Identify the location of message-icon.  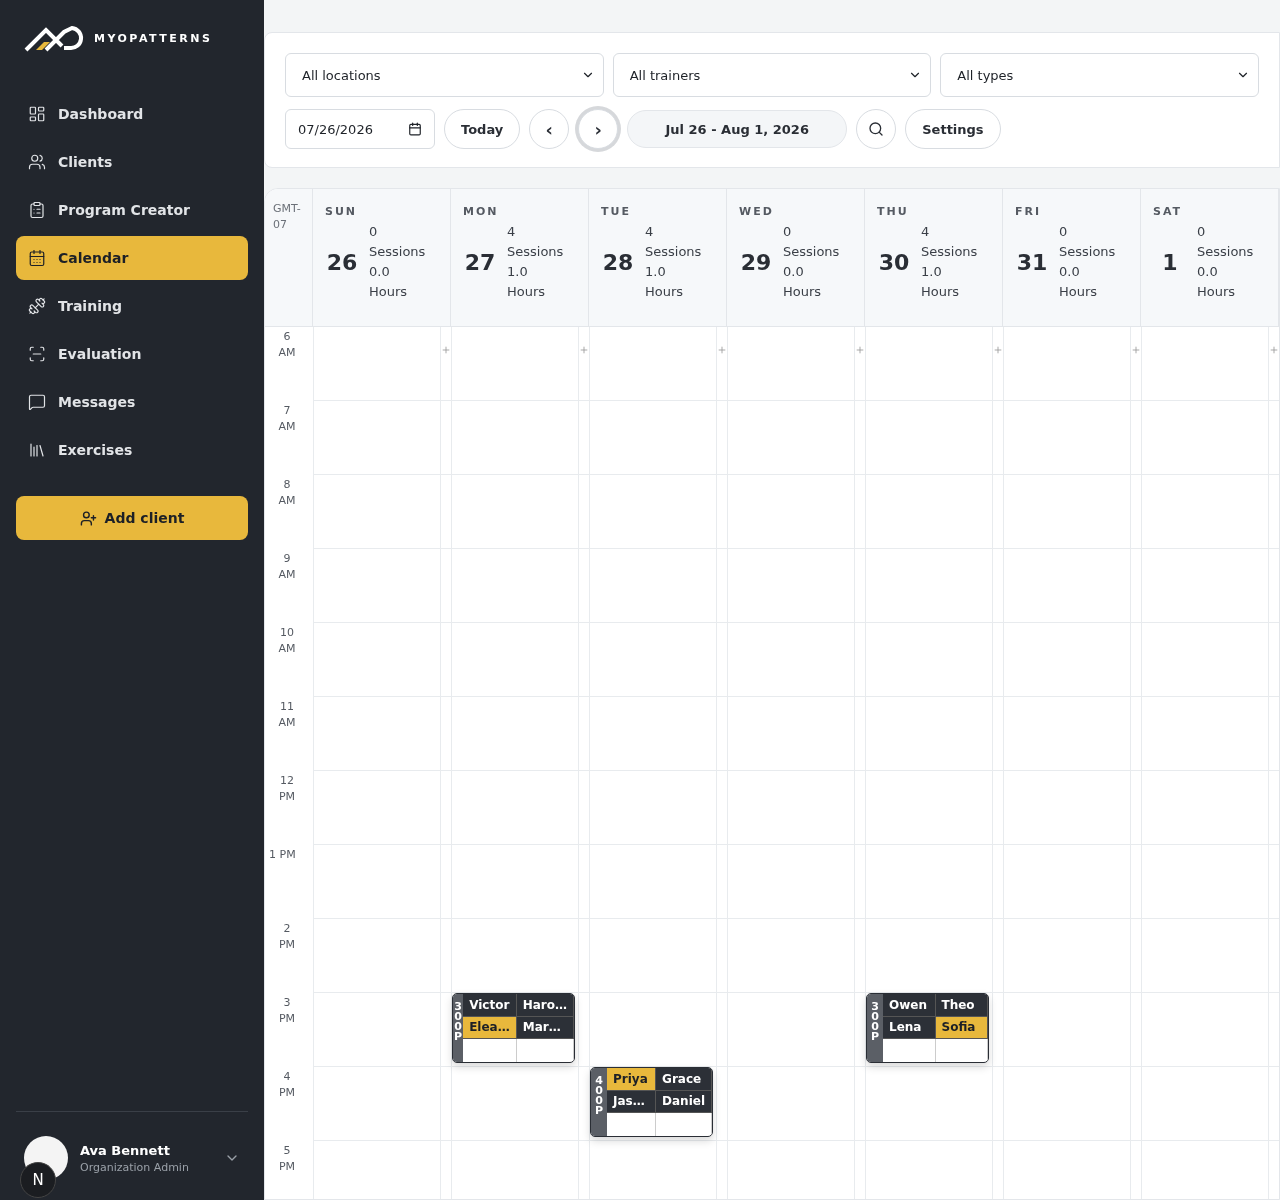
(37, 402).